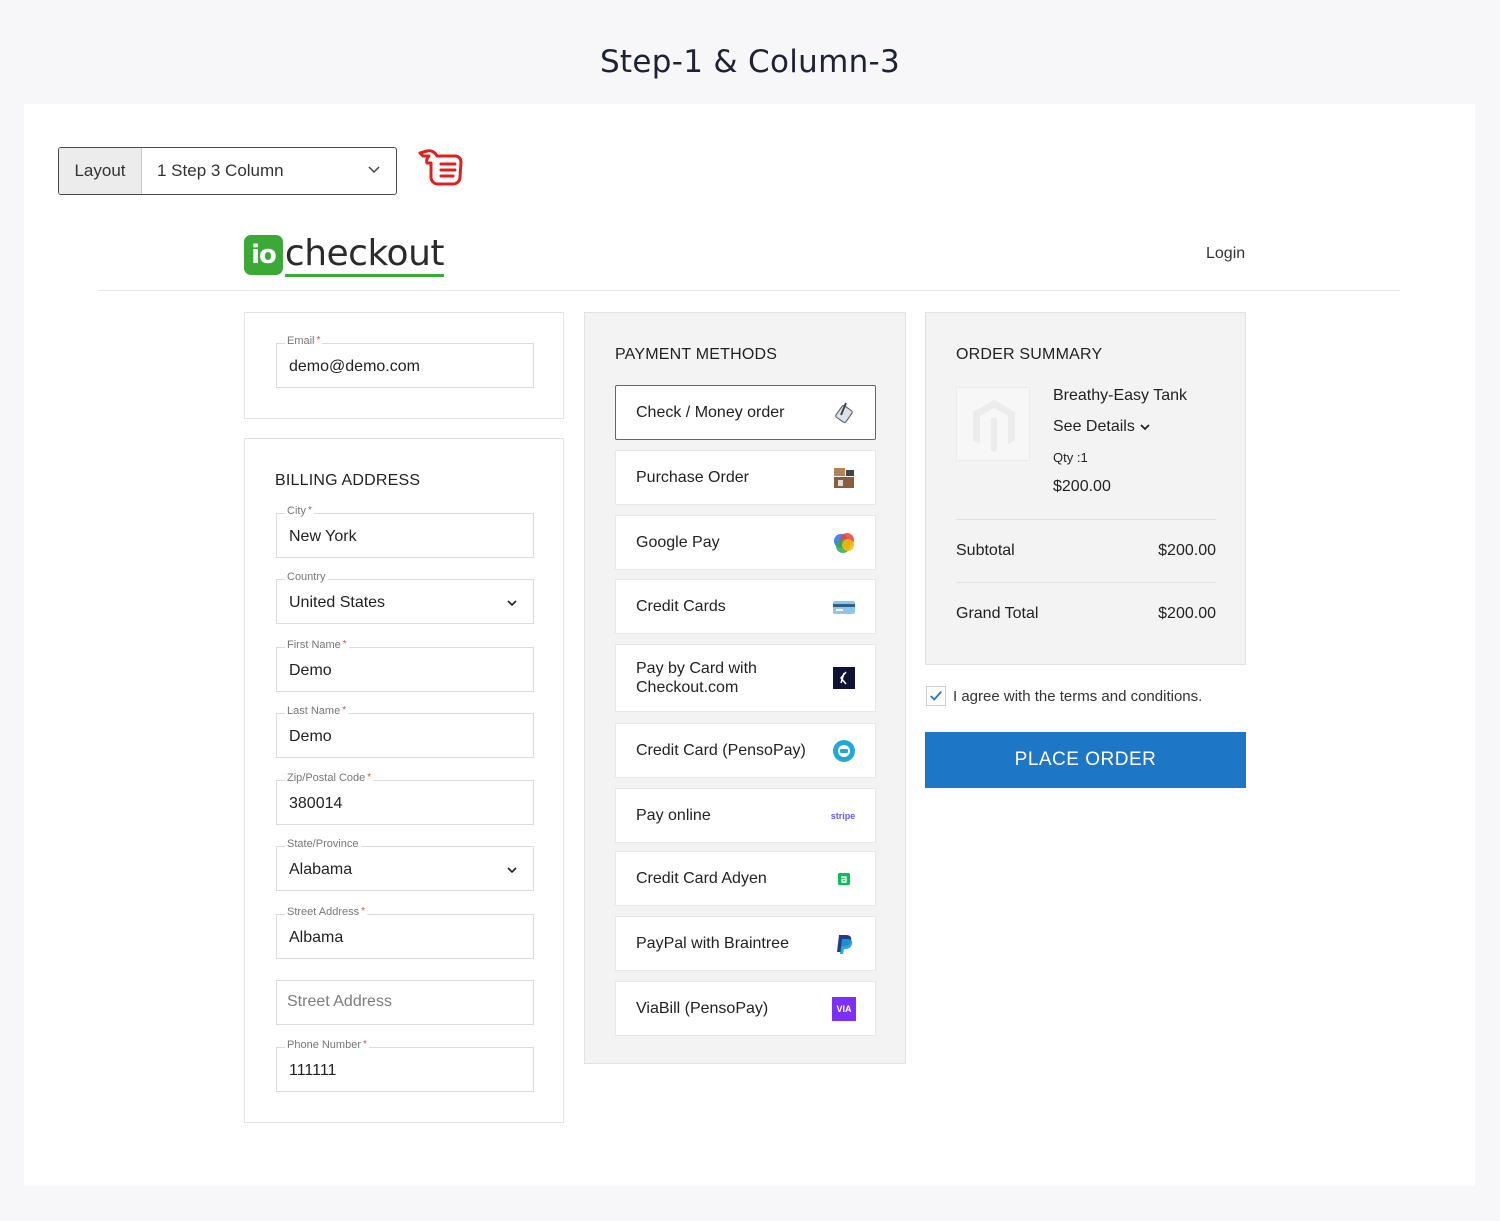 The width and height of the screenshot is (1500, 1221). What do you see at coordinates (405, 665) in the screenshot?
I see `first-name-field: First Name * Demo` at bounding box center [405, 665].